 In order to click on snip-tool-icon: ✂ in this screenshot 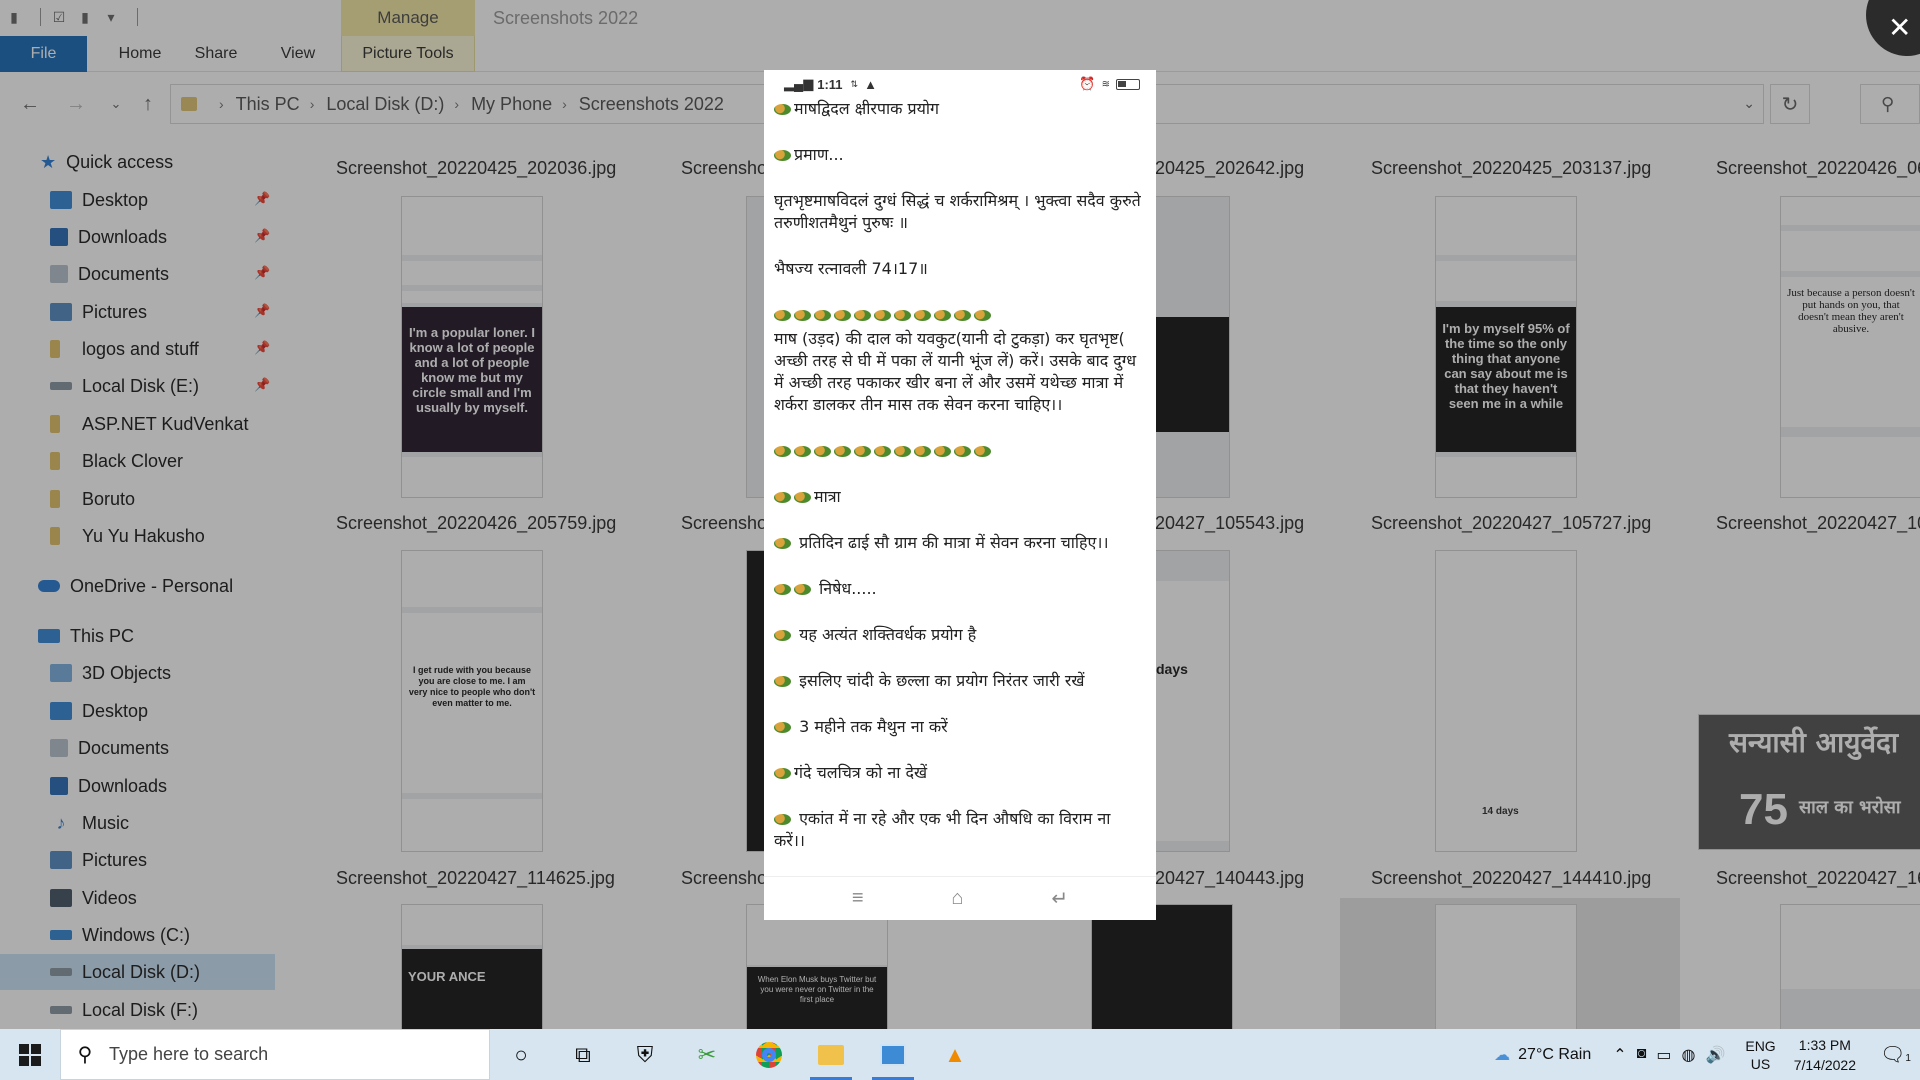, I will do `click(707, 1054)`.